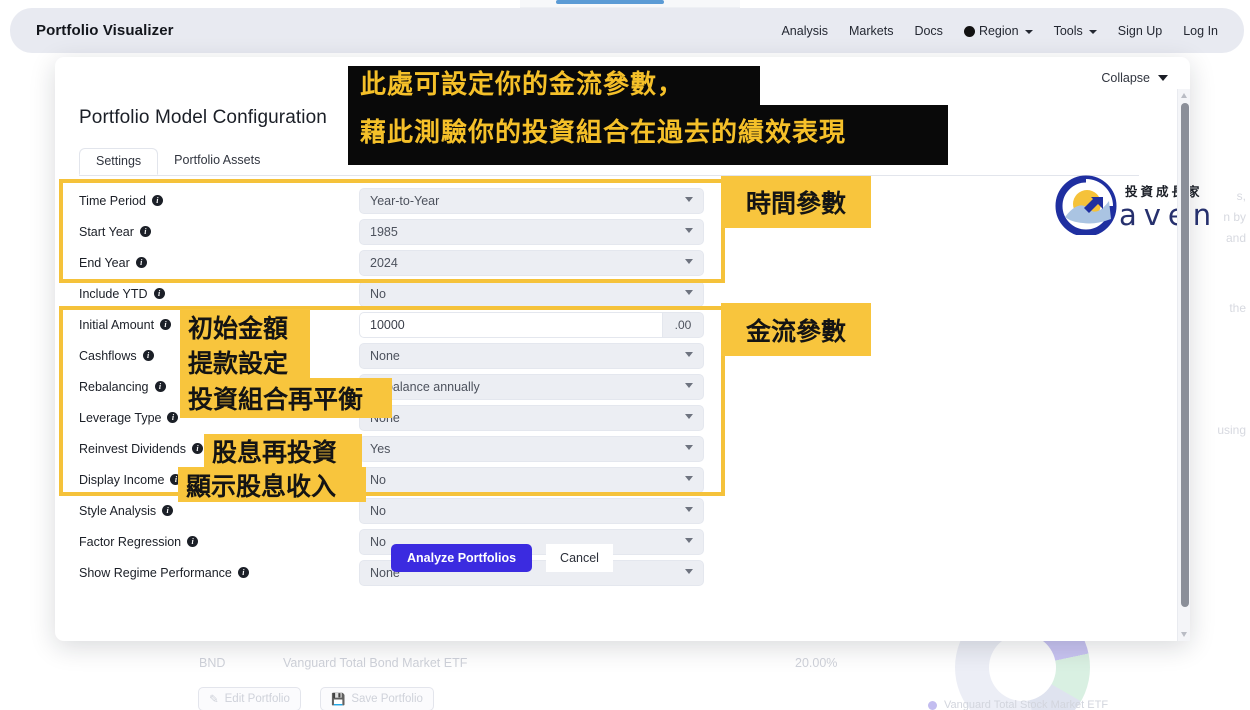 This screenshot has height=710, width=1250. I want to click on top-progress-strip, so click(630, 4).